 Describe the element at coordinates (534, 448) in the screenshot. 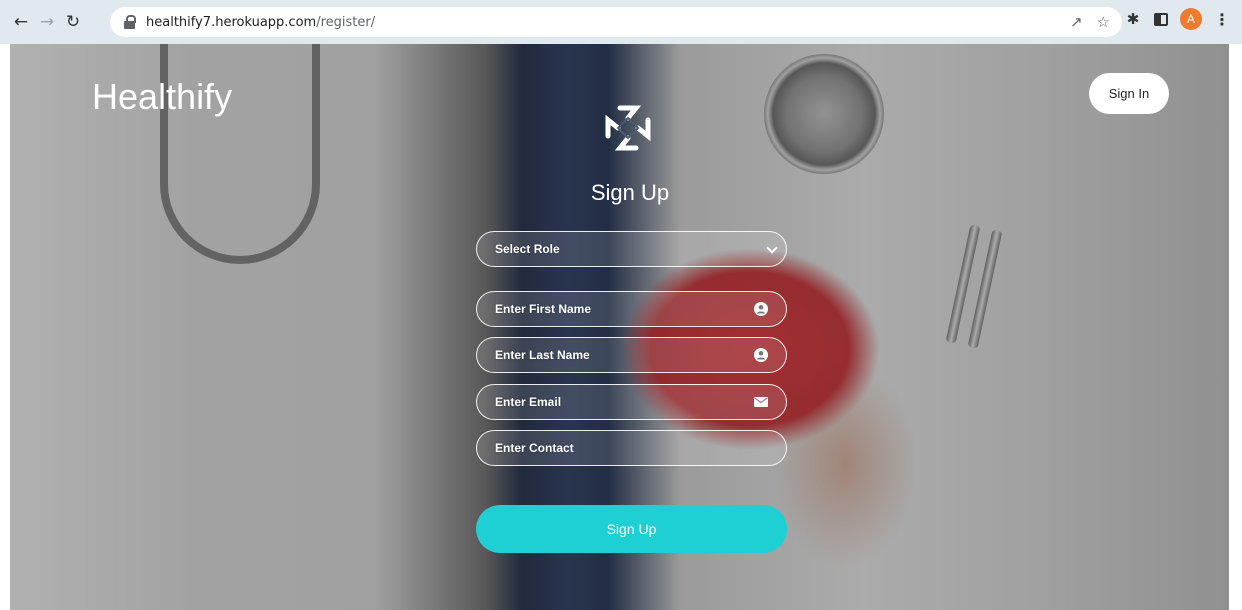

I see `contact-placeholder: Enter Contact` at that location.